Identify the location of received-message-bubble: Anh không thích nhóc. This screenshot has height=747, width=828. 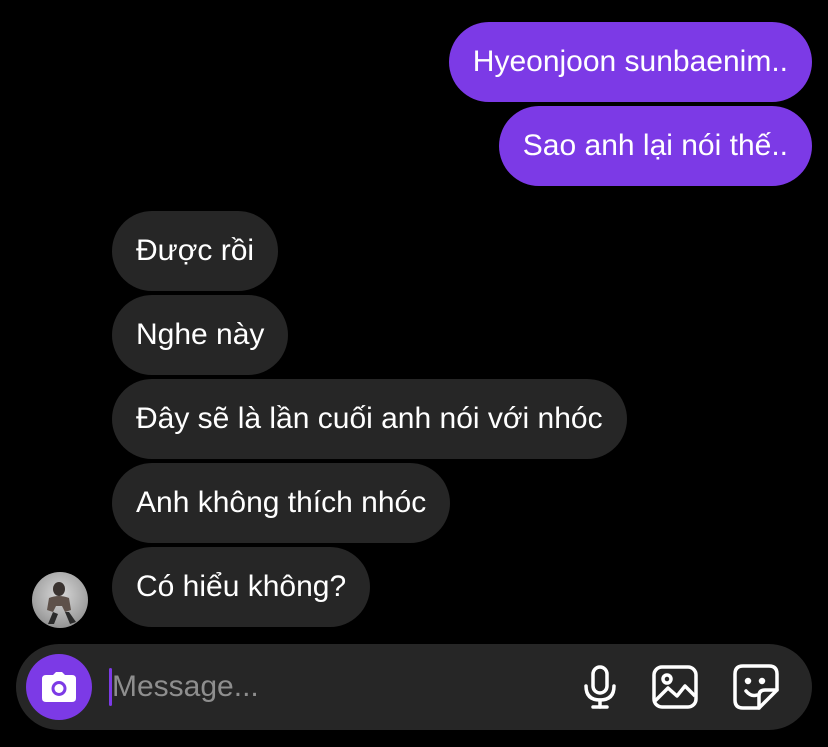
(281, 503).